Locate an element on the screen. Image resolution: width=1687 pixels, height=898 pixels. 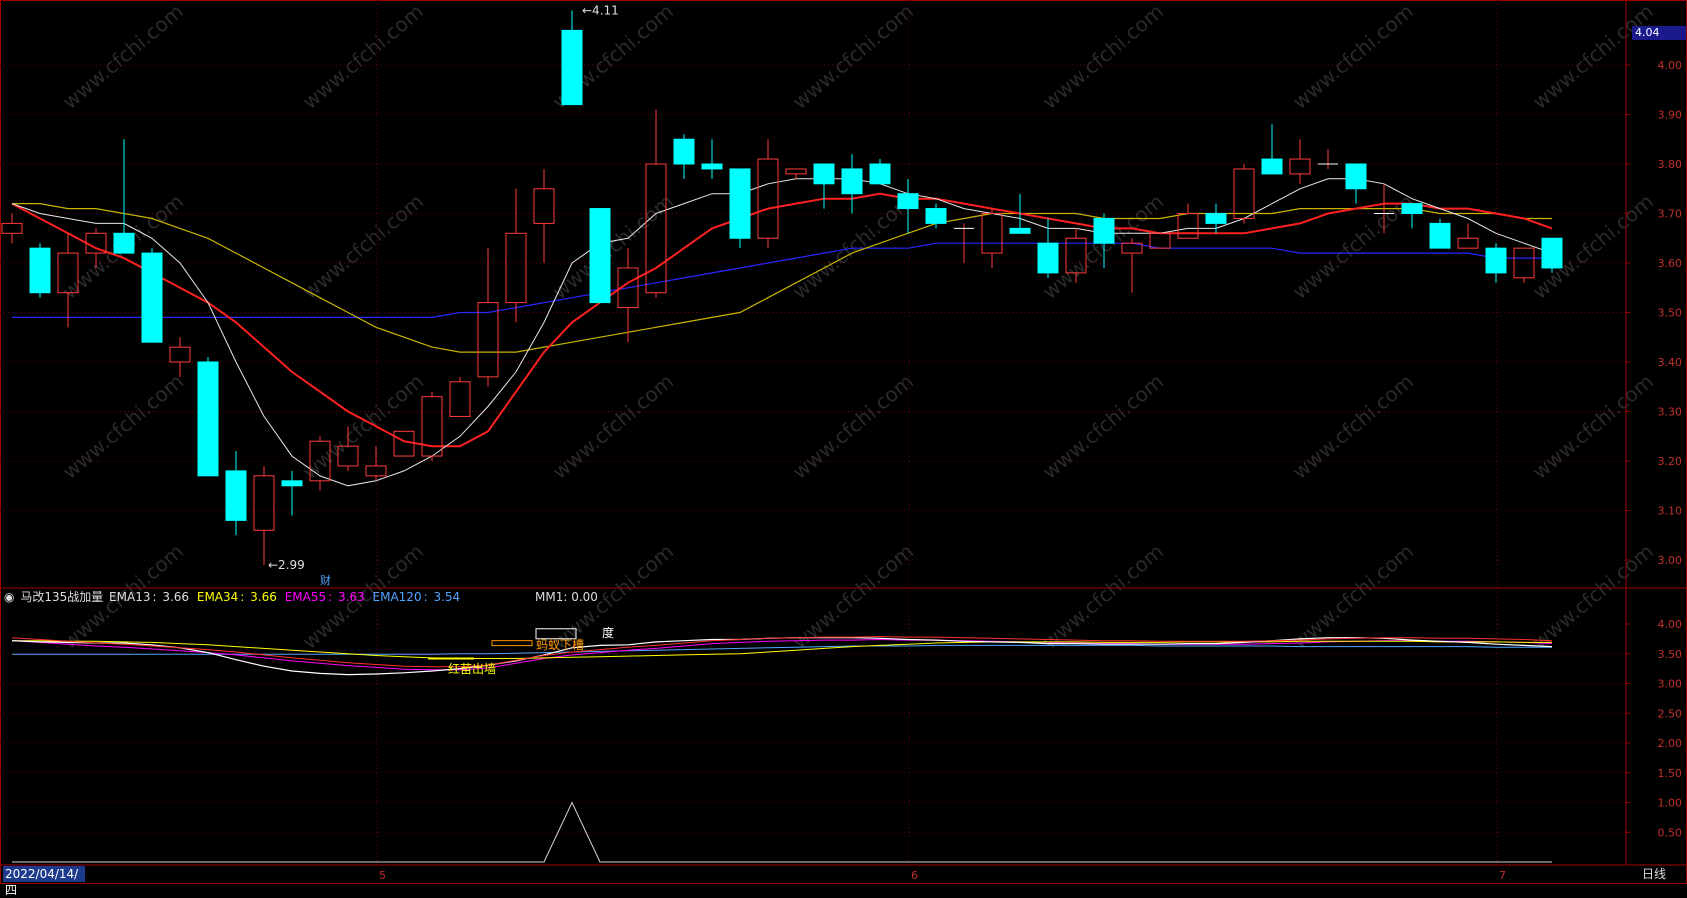
signal-annotation: 度 is located at coordinates (608, 632).